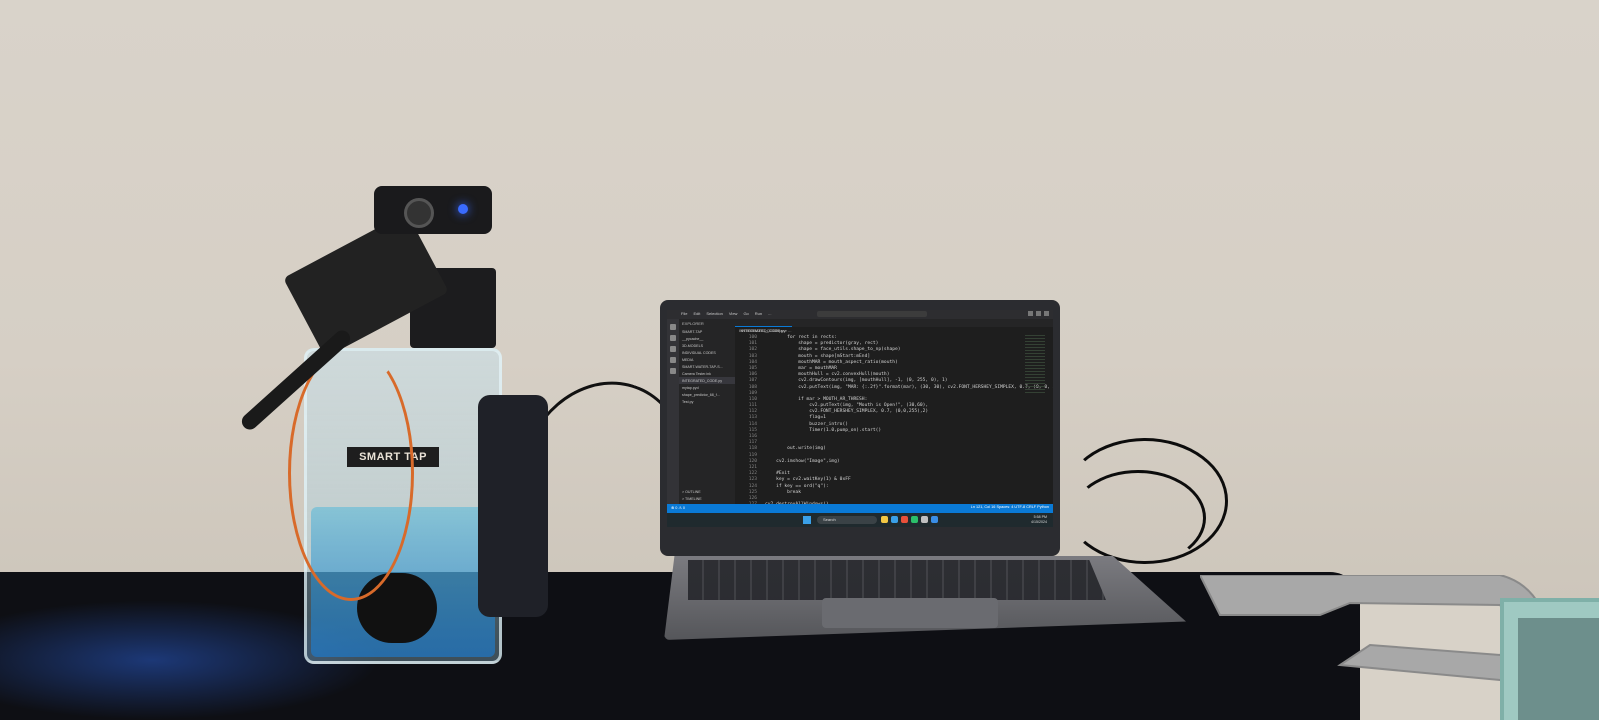 The image size is (1599, 720). Describe the element at coordinates (1040, 517) in the screenshot. I see `clock-time: 5:58 PM` at that location.